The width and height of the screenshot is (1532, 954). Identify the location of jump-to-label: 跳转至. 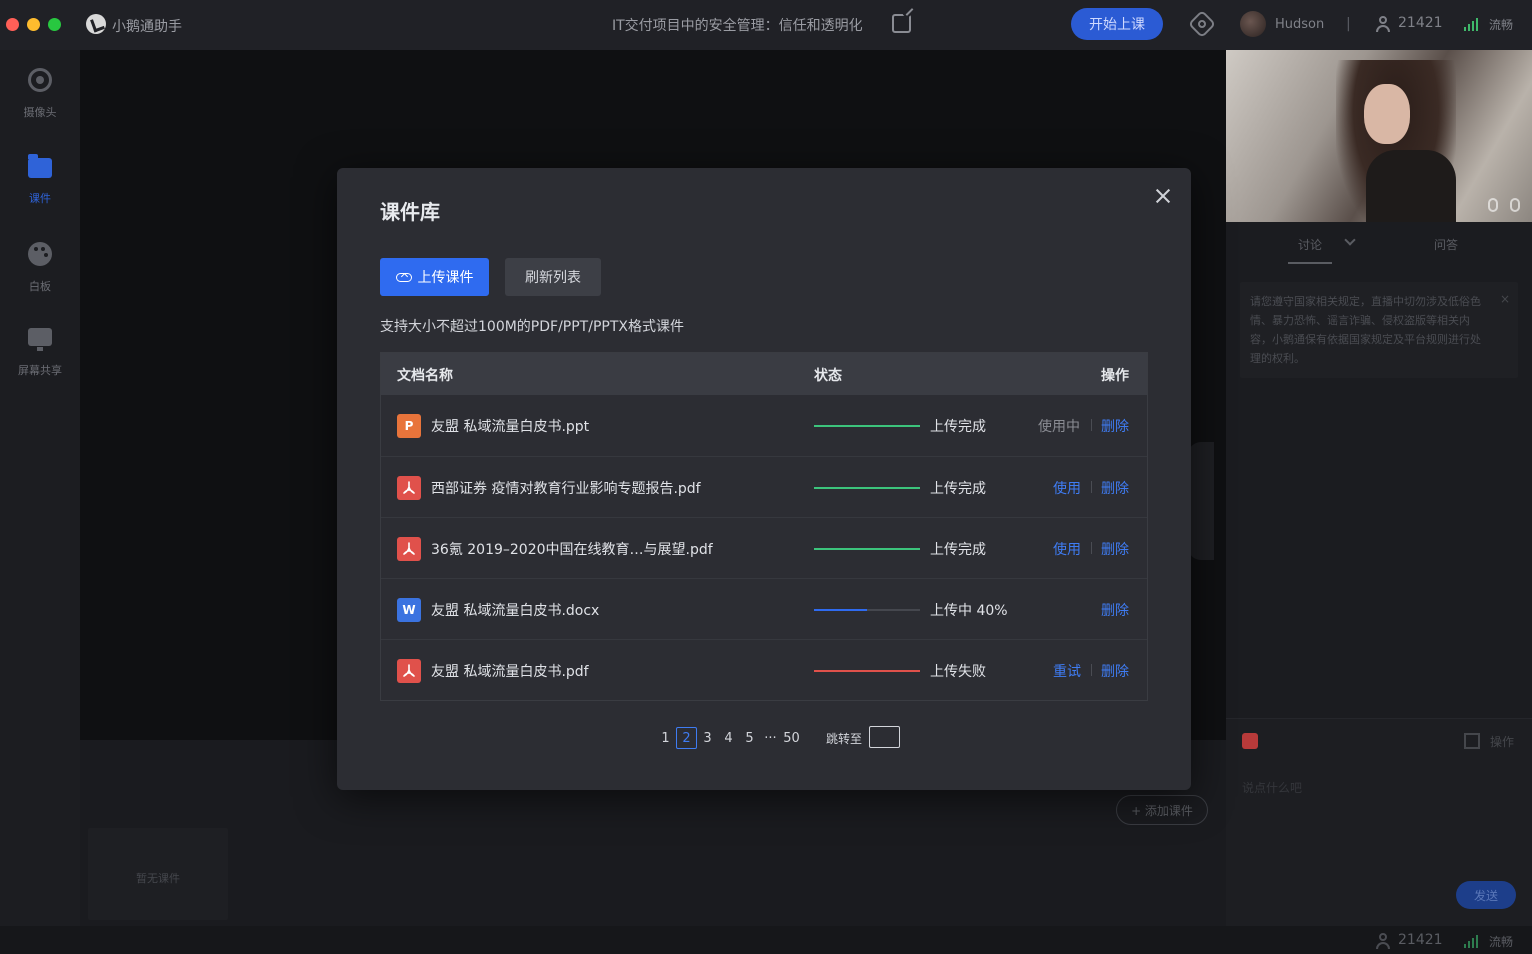
(844, 739).